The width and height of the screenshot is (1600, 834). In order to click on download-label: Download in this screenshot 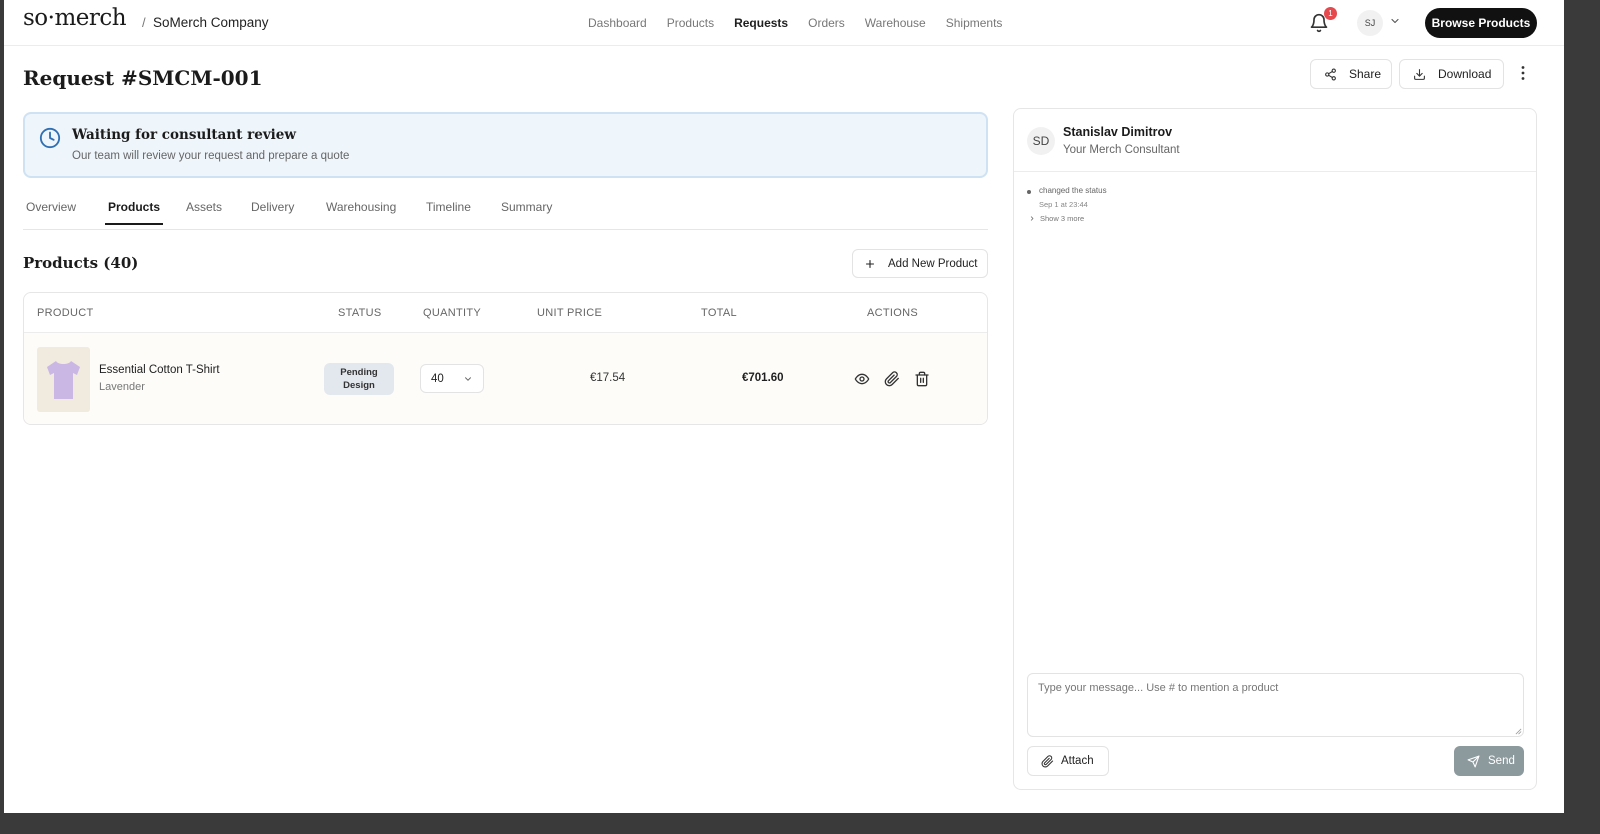, I will do `click(1465, 74)`.